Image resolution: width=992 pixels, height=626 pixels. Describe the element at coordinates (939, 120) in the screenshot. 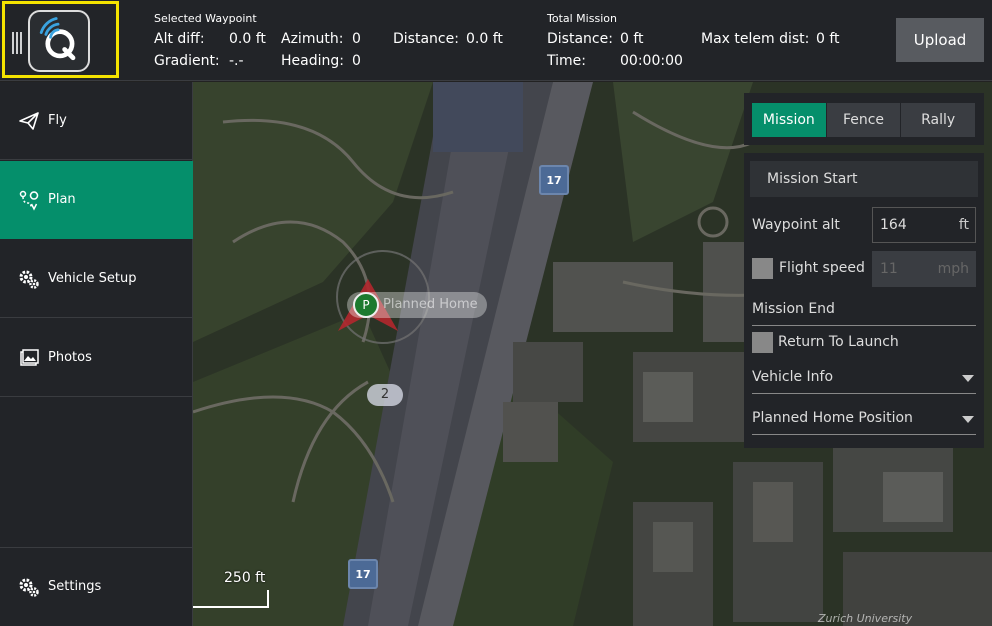

I see `tab-rally: Rally` at that location.